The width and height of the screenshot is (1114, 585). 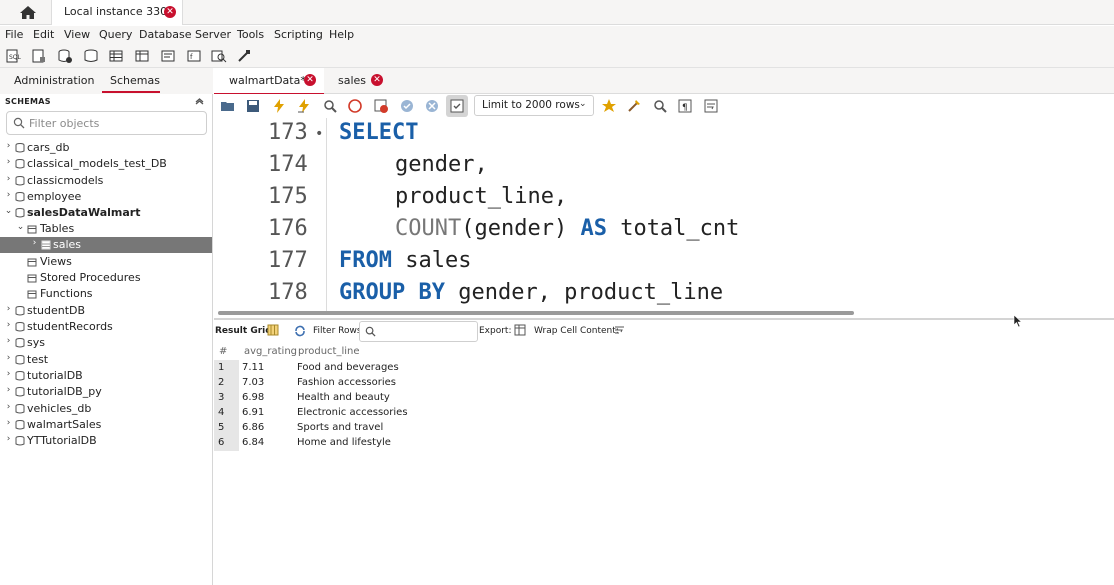 I want to click on menu-tools: Tools, so click(x=250, y=34).